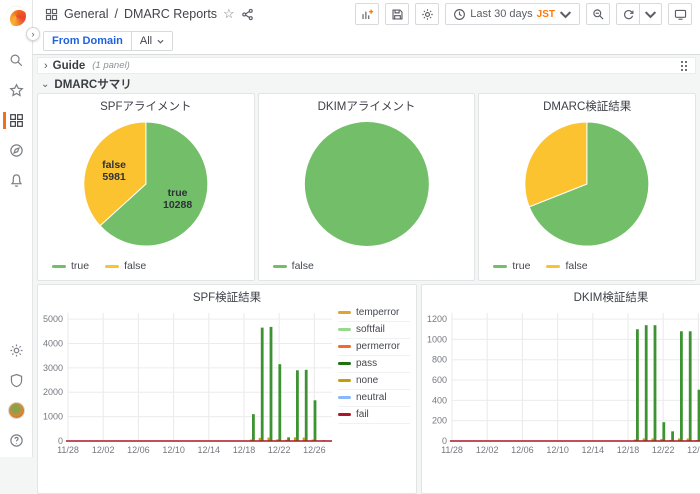  What do you see at coordinates (367, 380) in the screenshot?
I see `legend-label: none` at bounding box center [367, 380].